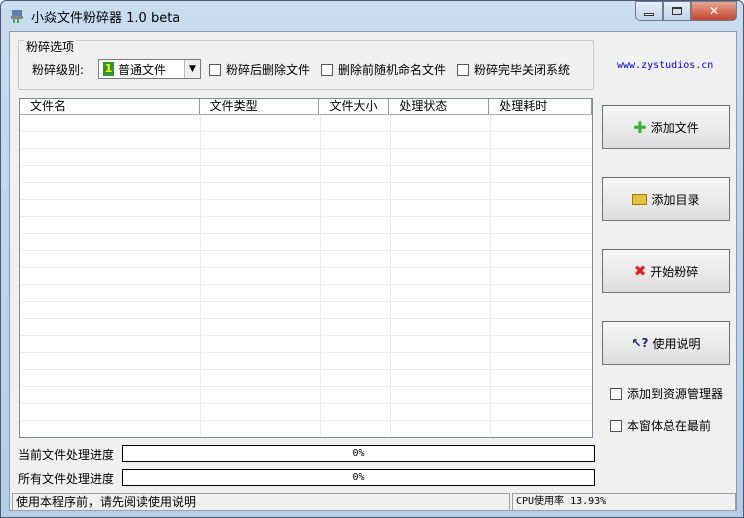 The height and width of the screenshot is (518, 744). I want to click on help-button: ↖? 使用说明, so click(666, 343).